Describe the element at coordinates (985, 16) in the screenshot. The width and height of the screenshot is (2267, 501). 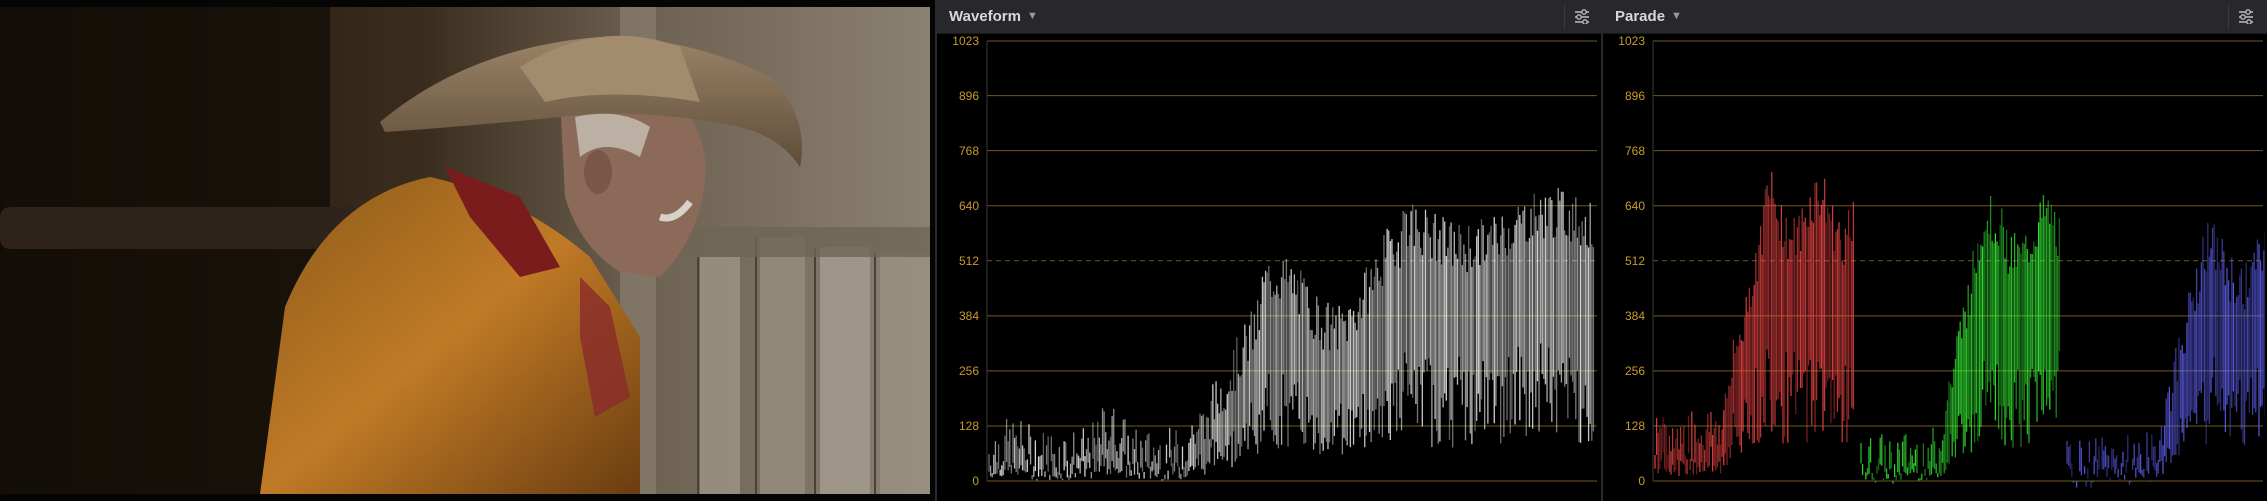
I see `waveform-title: Waveform` at that location.